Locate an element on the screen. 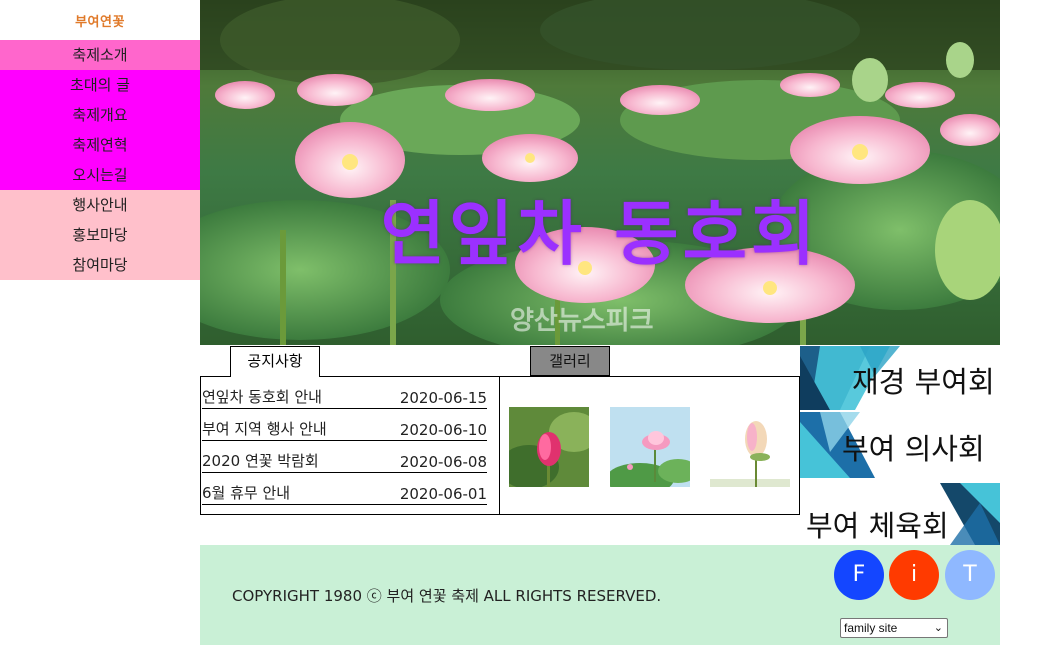  notice-row: 6월 휴무 안내 2020-06-01 is located at coordinates (344, 489).